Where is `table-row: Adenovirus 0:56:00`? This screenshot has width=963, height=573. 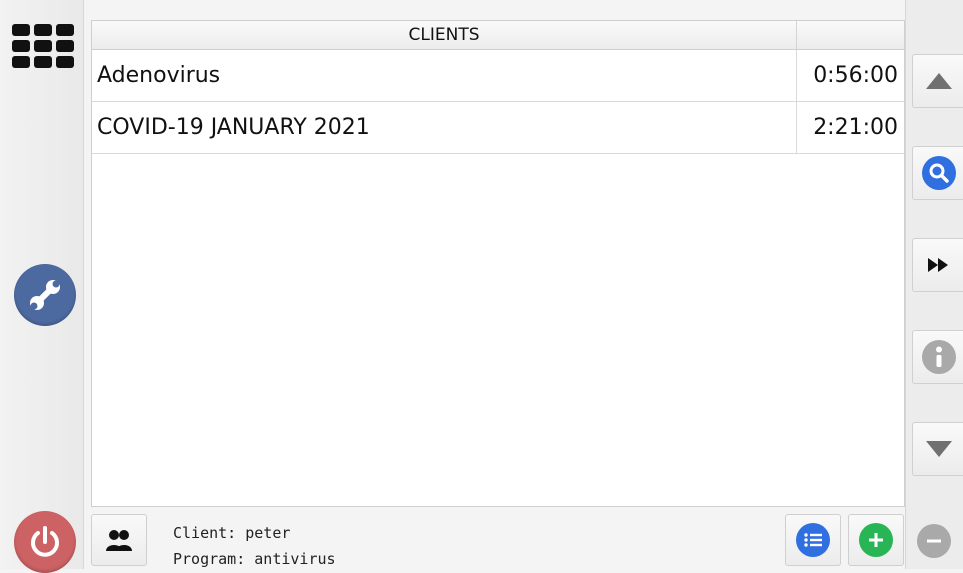 table-row: Adenovirus 0:56:00 is located at coordinates (498, 76).